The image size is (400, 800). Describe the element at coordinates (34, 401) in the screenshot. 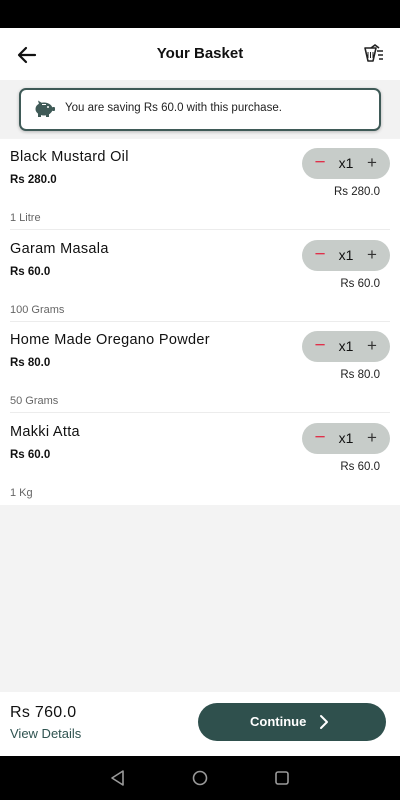

I see `item-unit: 50 Grams` at that location.